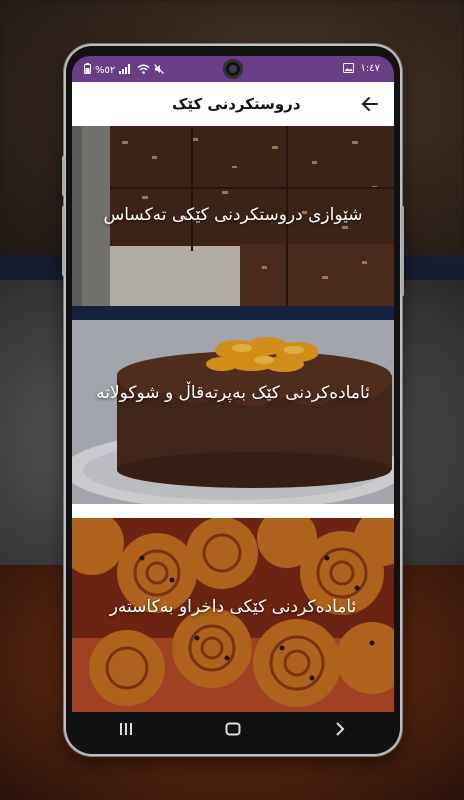  I want to click on page-title: دروستکردنی کێک, so click(236, 104).